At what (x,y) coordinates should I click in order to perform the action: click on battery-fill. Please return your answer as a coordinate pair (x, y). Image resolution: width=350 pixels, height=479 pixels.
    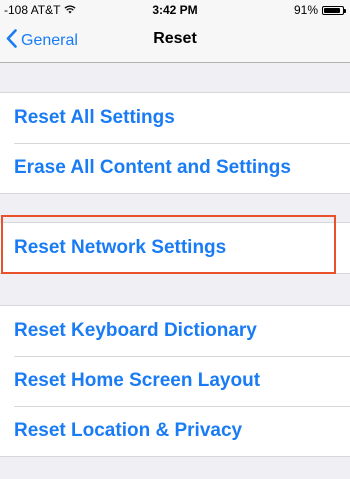
    Looking at the image, I should click on (332, 10).